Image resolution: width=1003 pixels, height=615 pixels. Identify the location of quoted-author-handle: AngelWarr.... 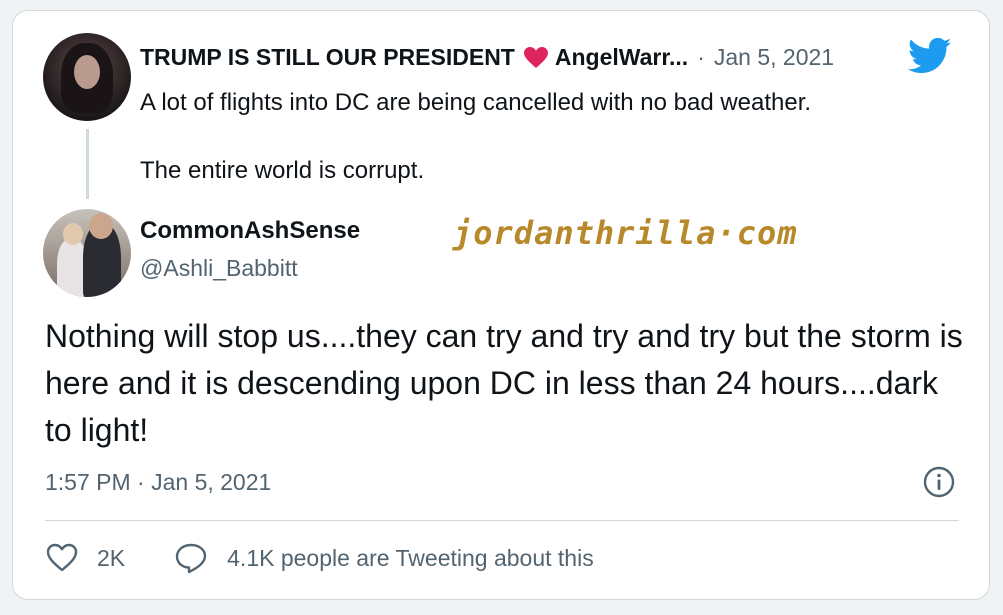
(621, 57).